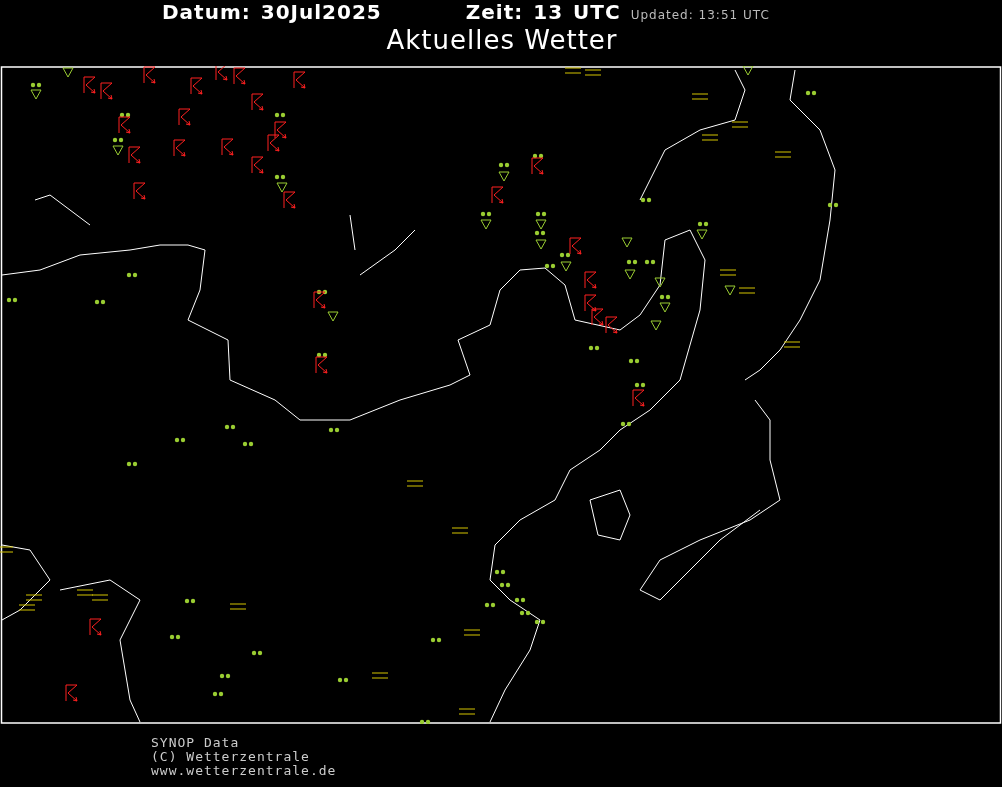 The image size is (1002, 787). I want to click on time-value: 13, so click(548, 12).